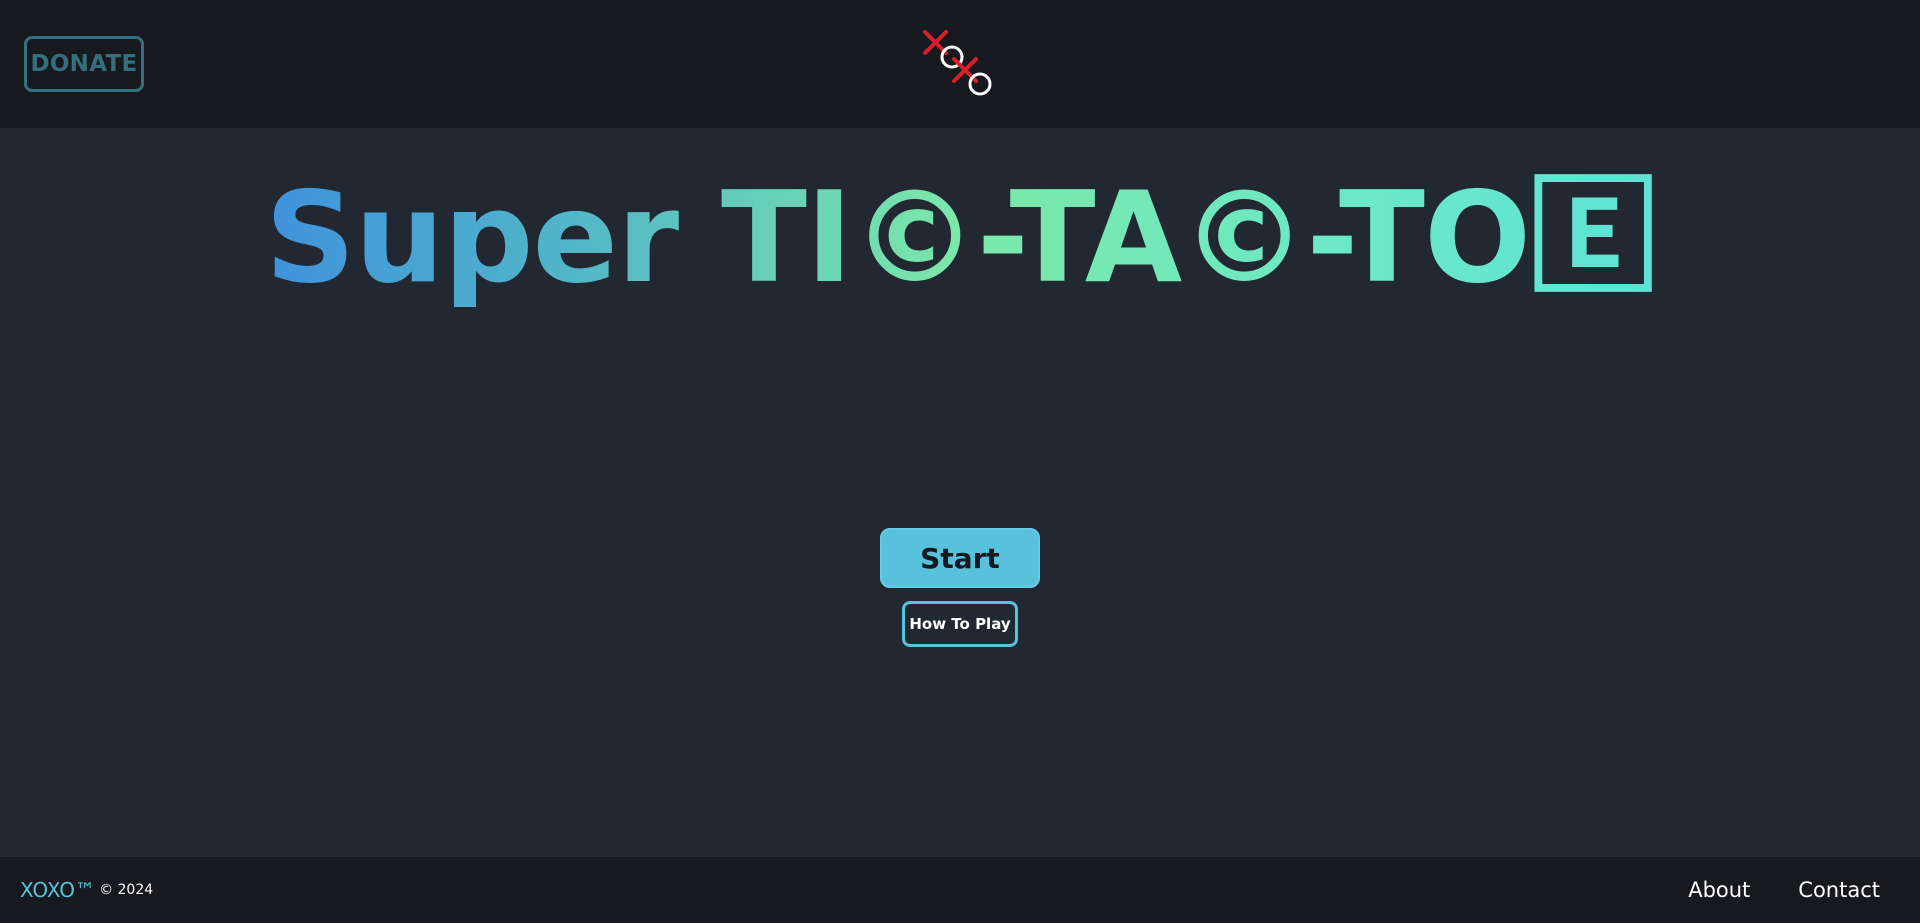  I want to click on footer-branding: XOXO™ © 2024, so click(86, 890).